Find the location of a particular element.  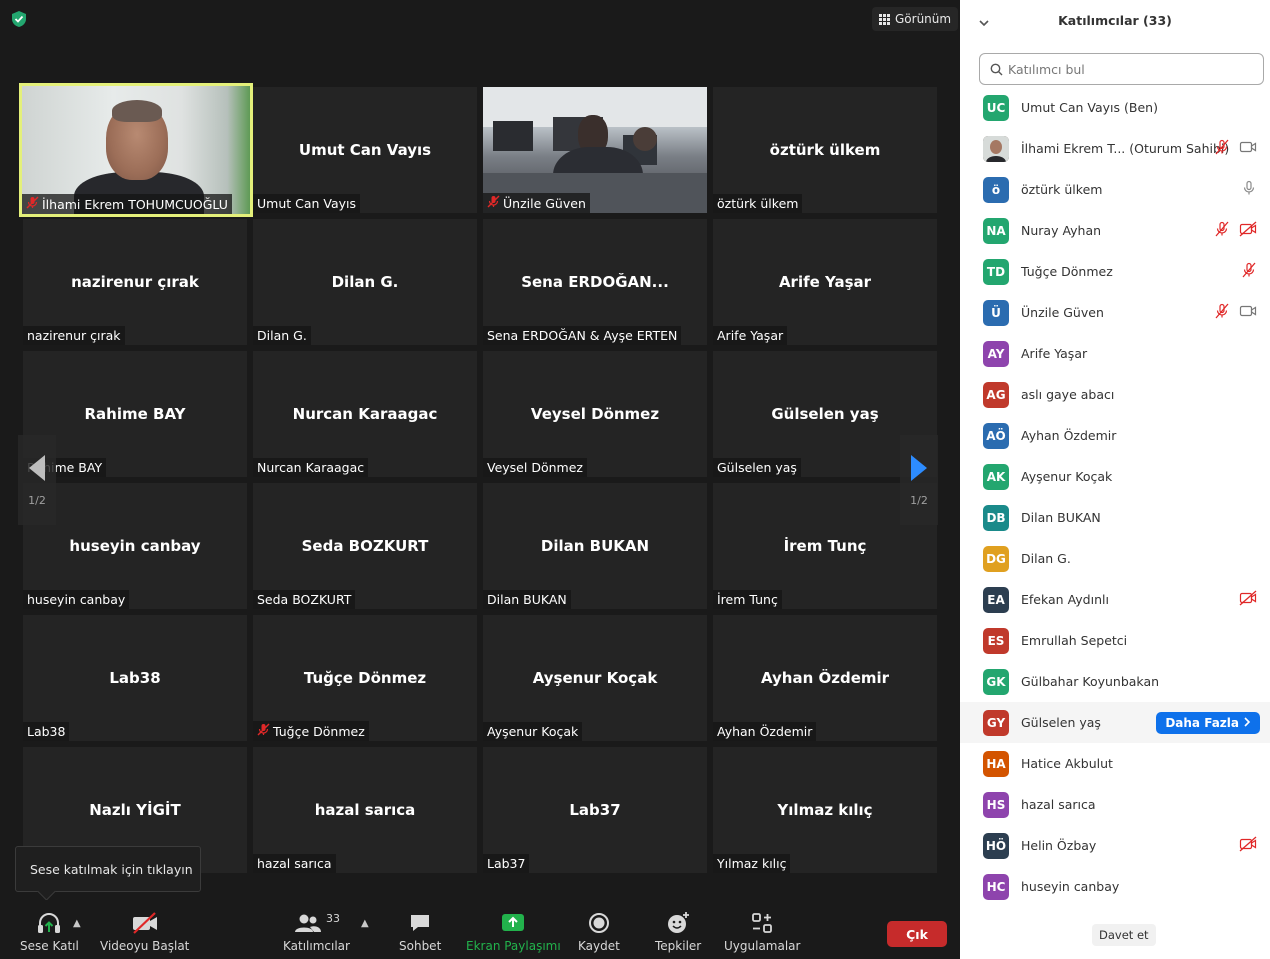

participant-row: AÖ Ayhan Özdemir is located at coordinates (1115, 435).